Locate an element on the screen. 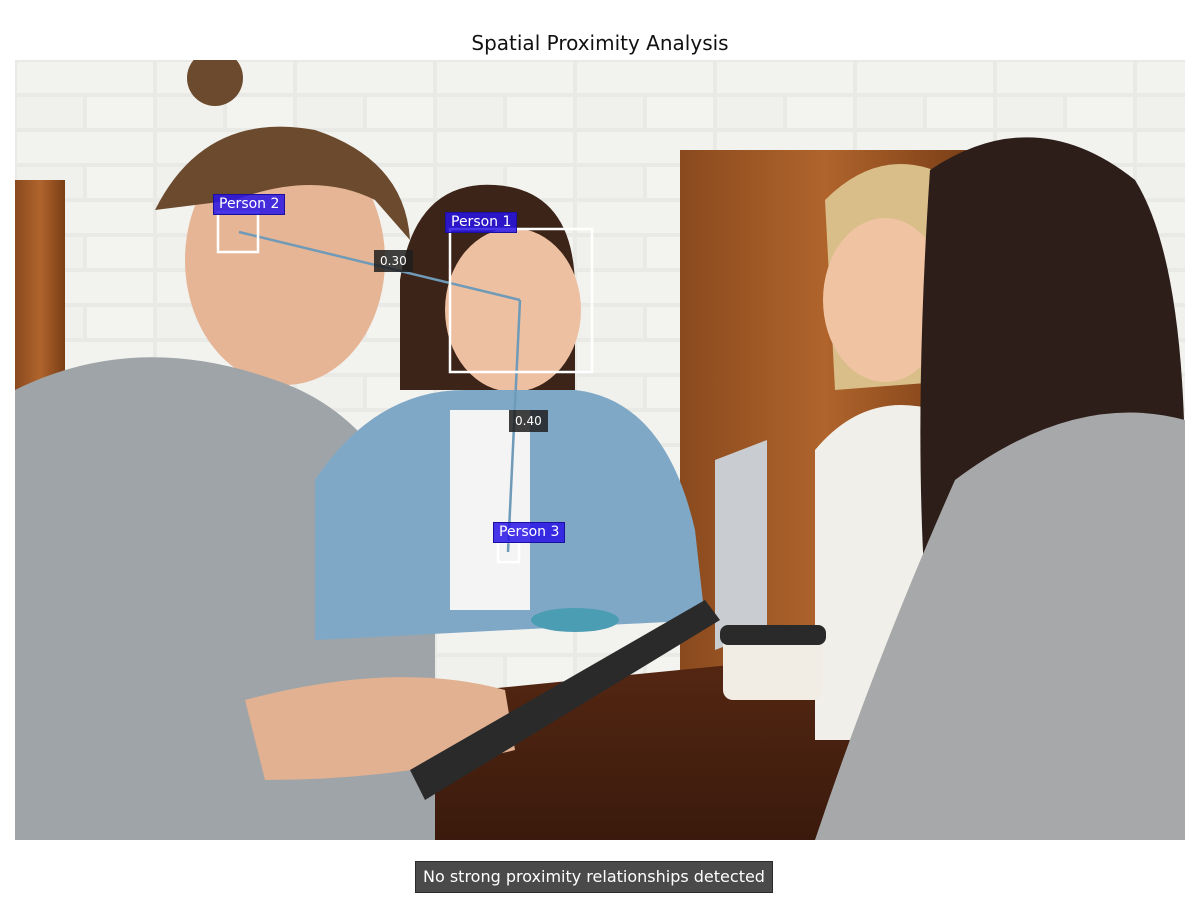 The width and height of the screenshot is (1200, 900). person-label-3: Person 3 is located at coordinates (529, 532).